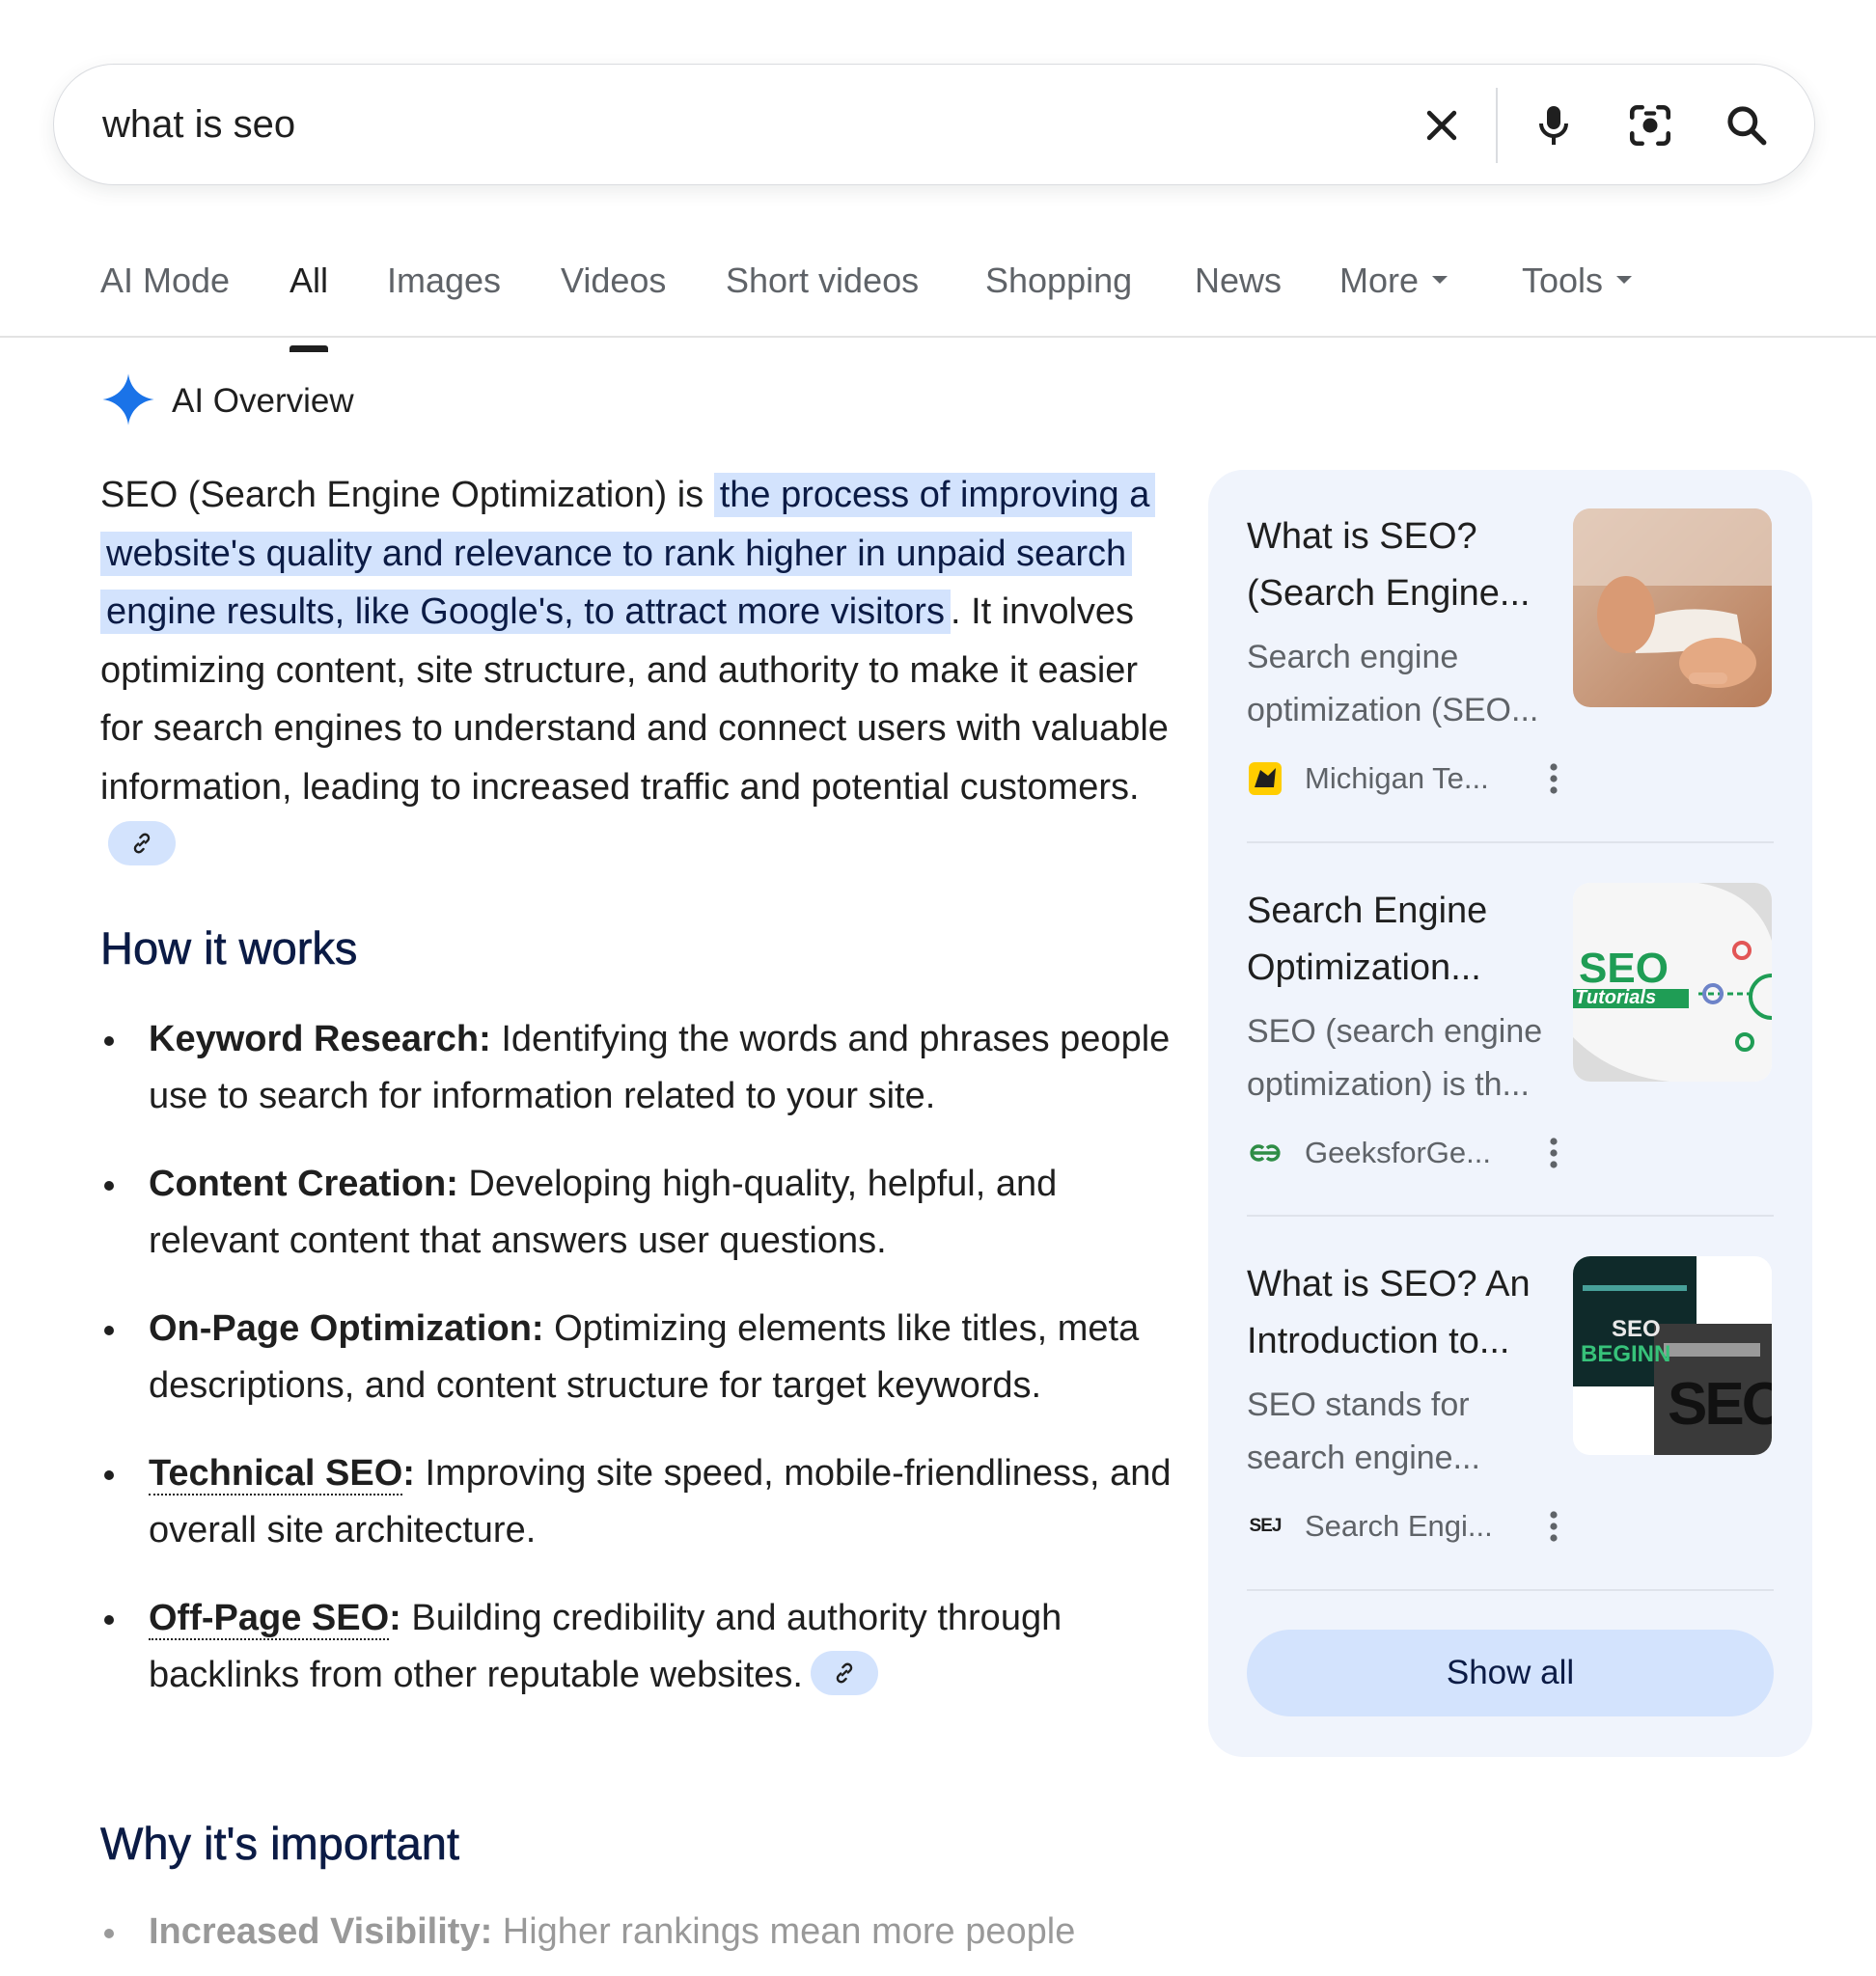 This screenshot has width=1876, height=1976. I want to click on phone-hands-icon, so click(1672, 607).